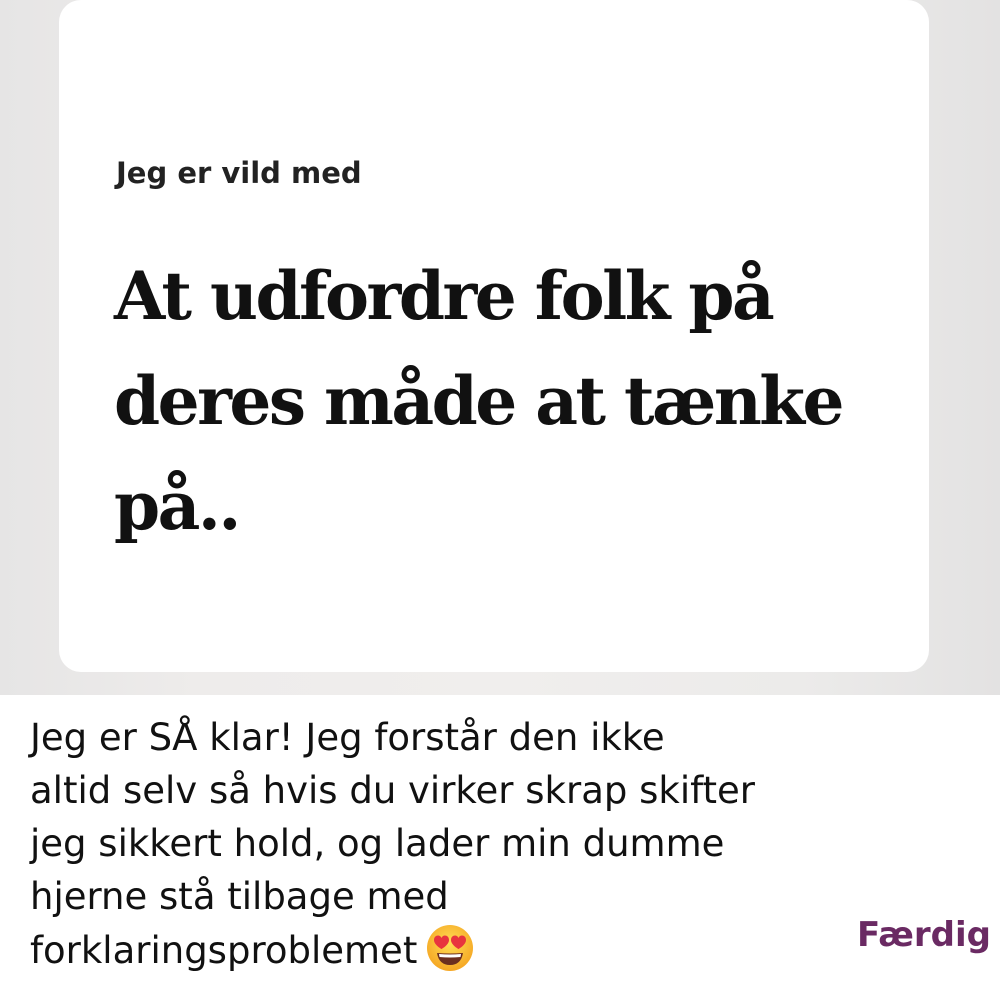 This screenshot has height=1000, width=1000. Describe the element at coordinates (224, 950) in the screenshot. I see `reply-line-5: forklaringsproblemet` at that location.